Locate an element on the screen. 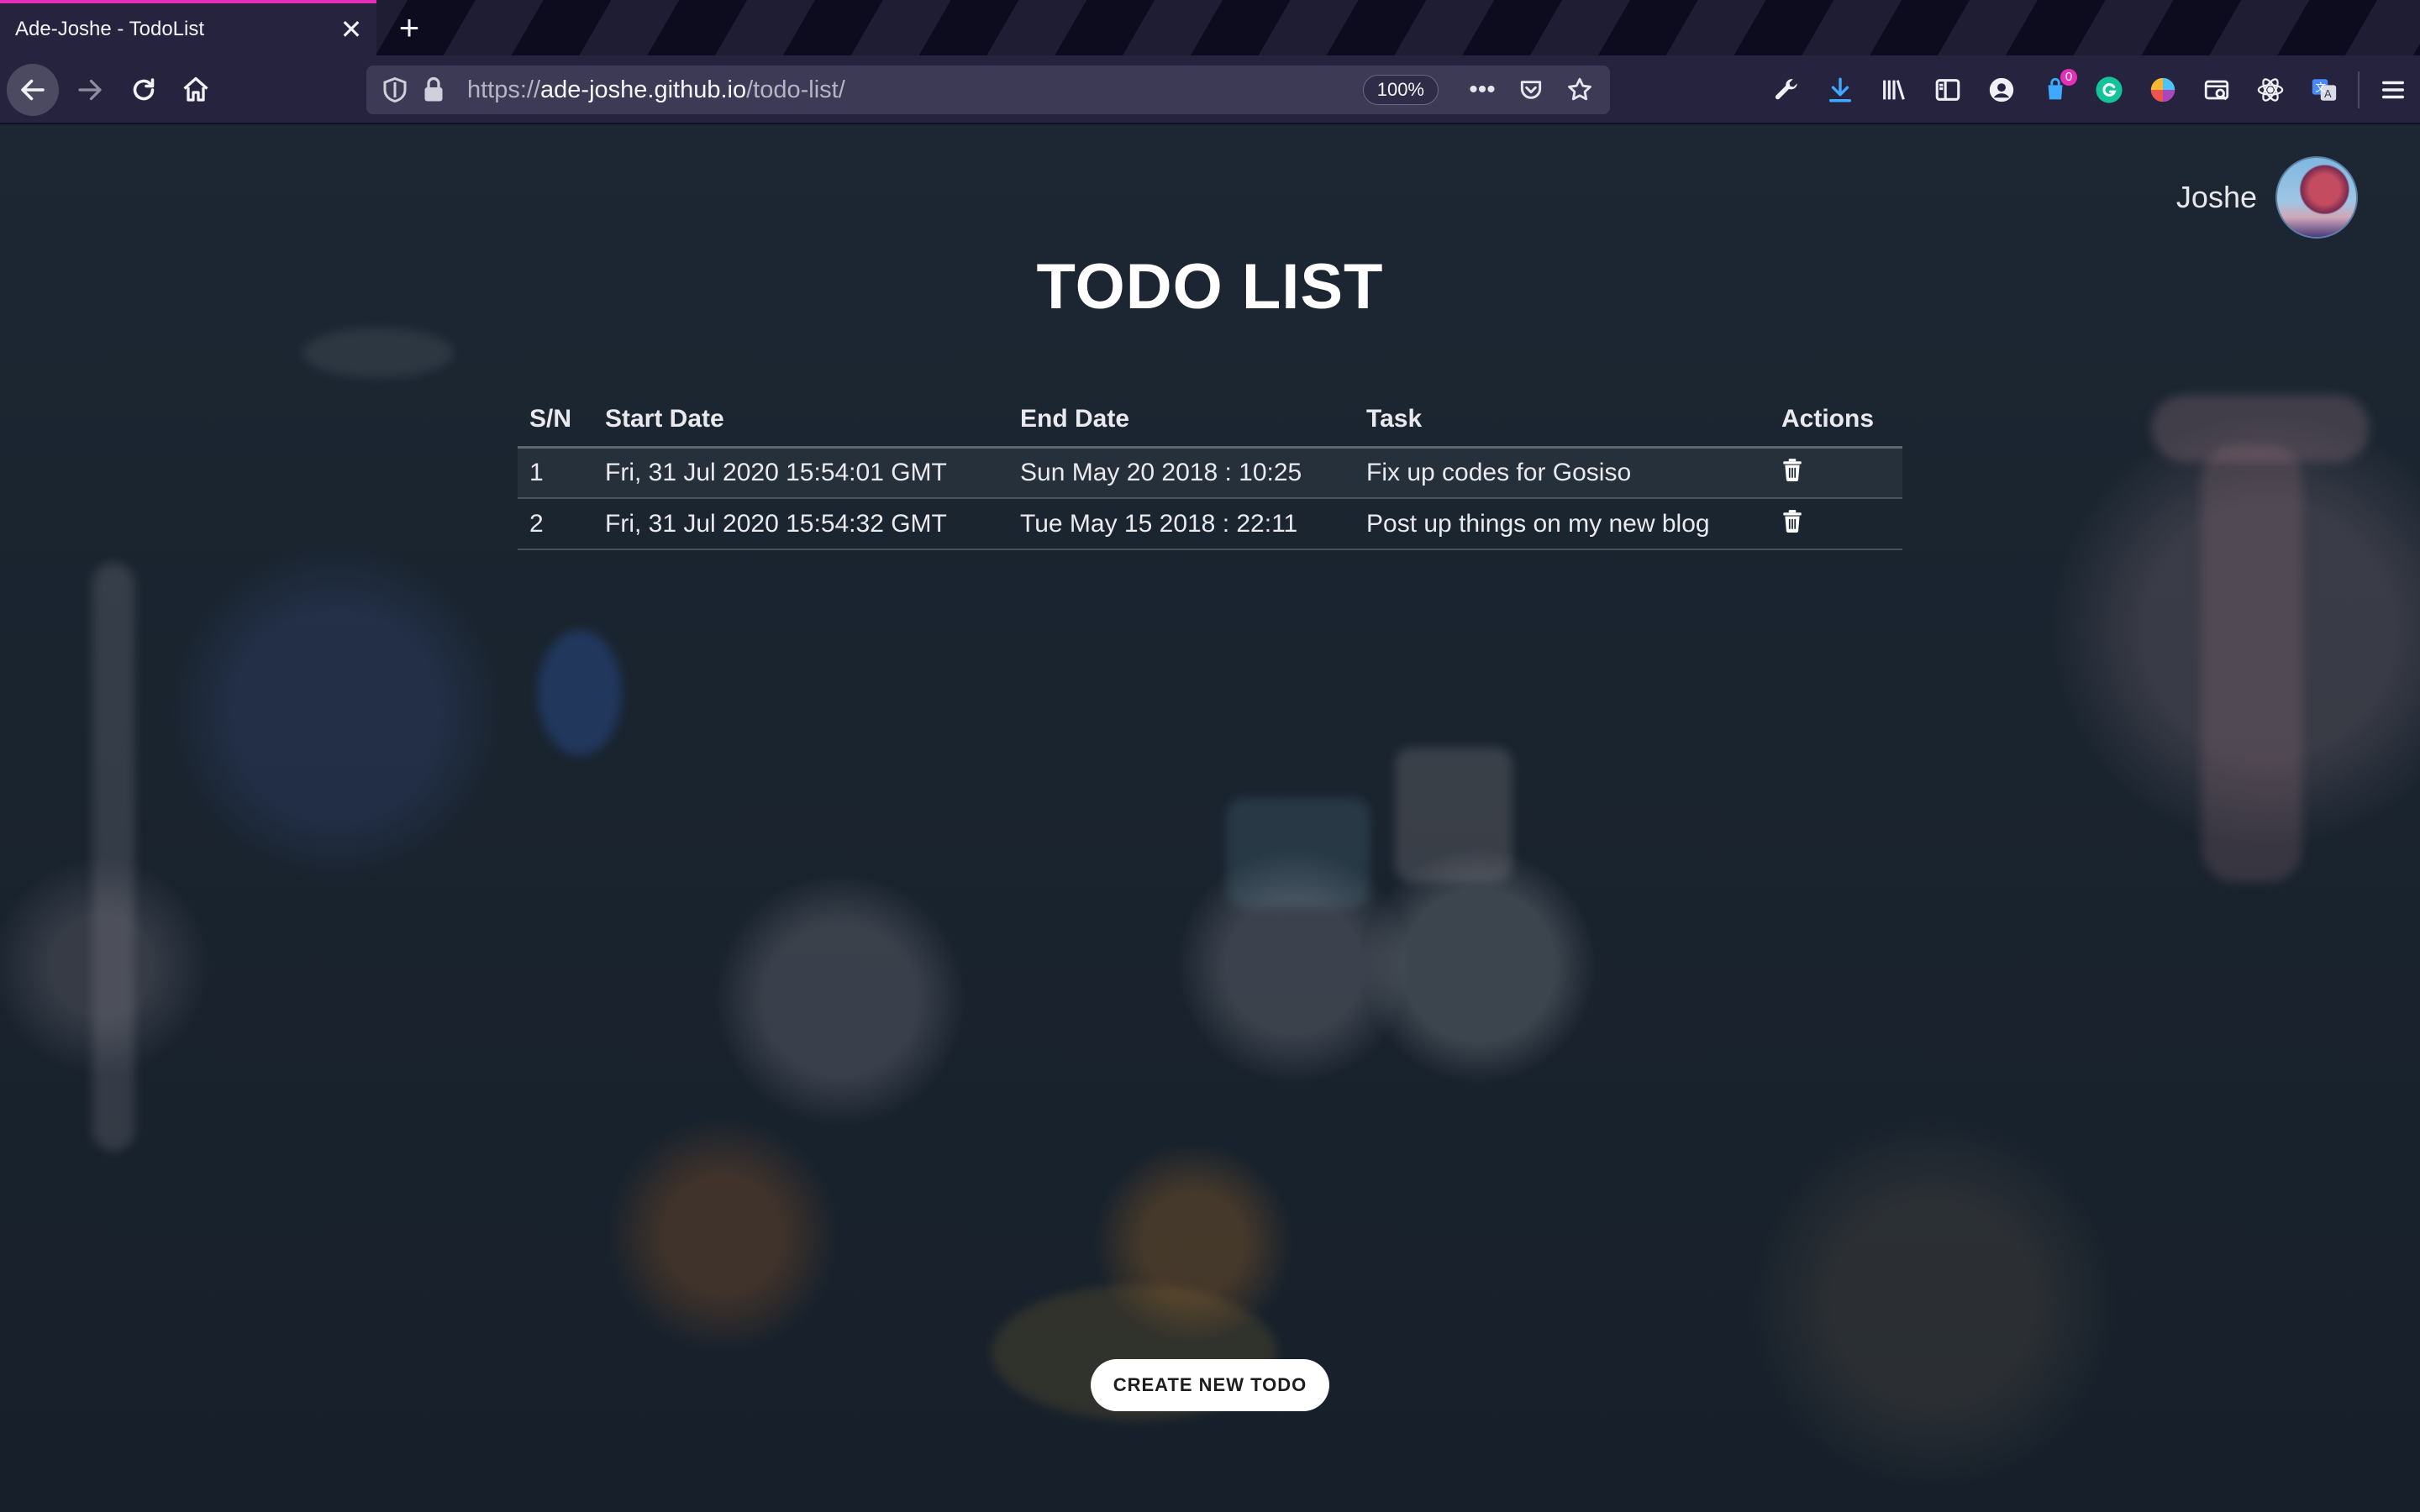 This screenshot has height=1512, width=2420. column-header-actions: Actions is located at coordinates (1836, 421).